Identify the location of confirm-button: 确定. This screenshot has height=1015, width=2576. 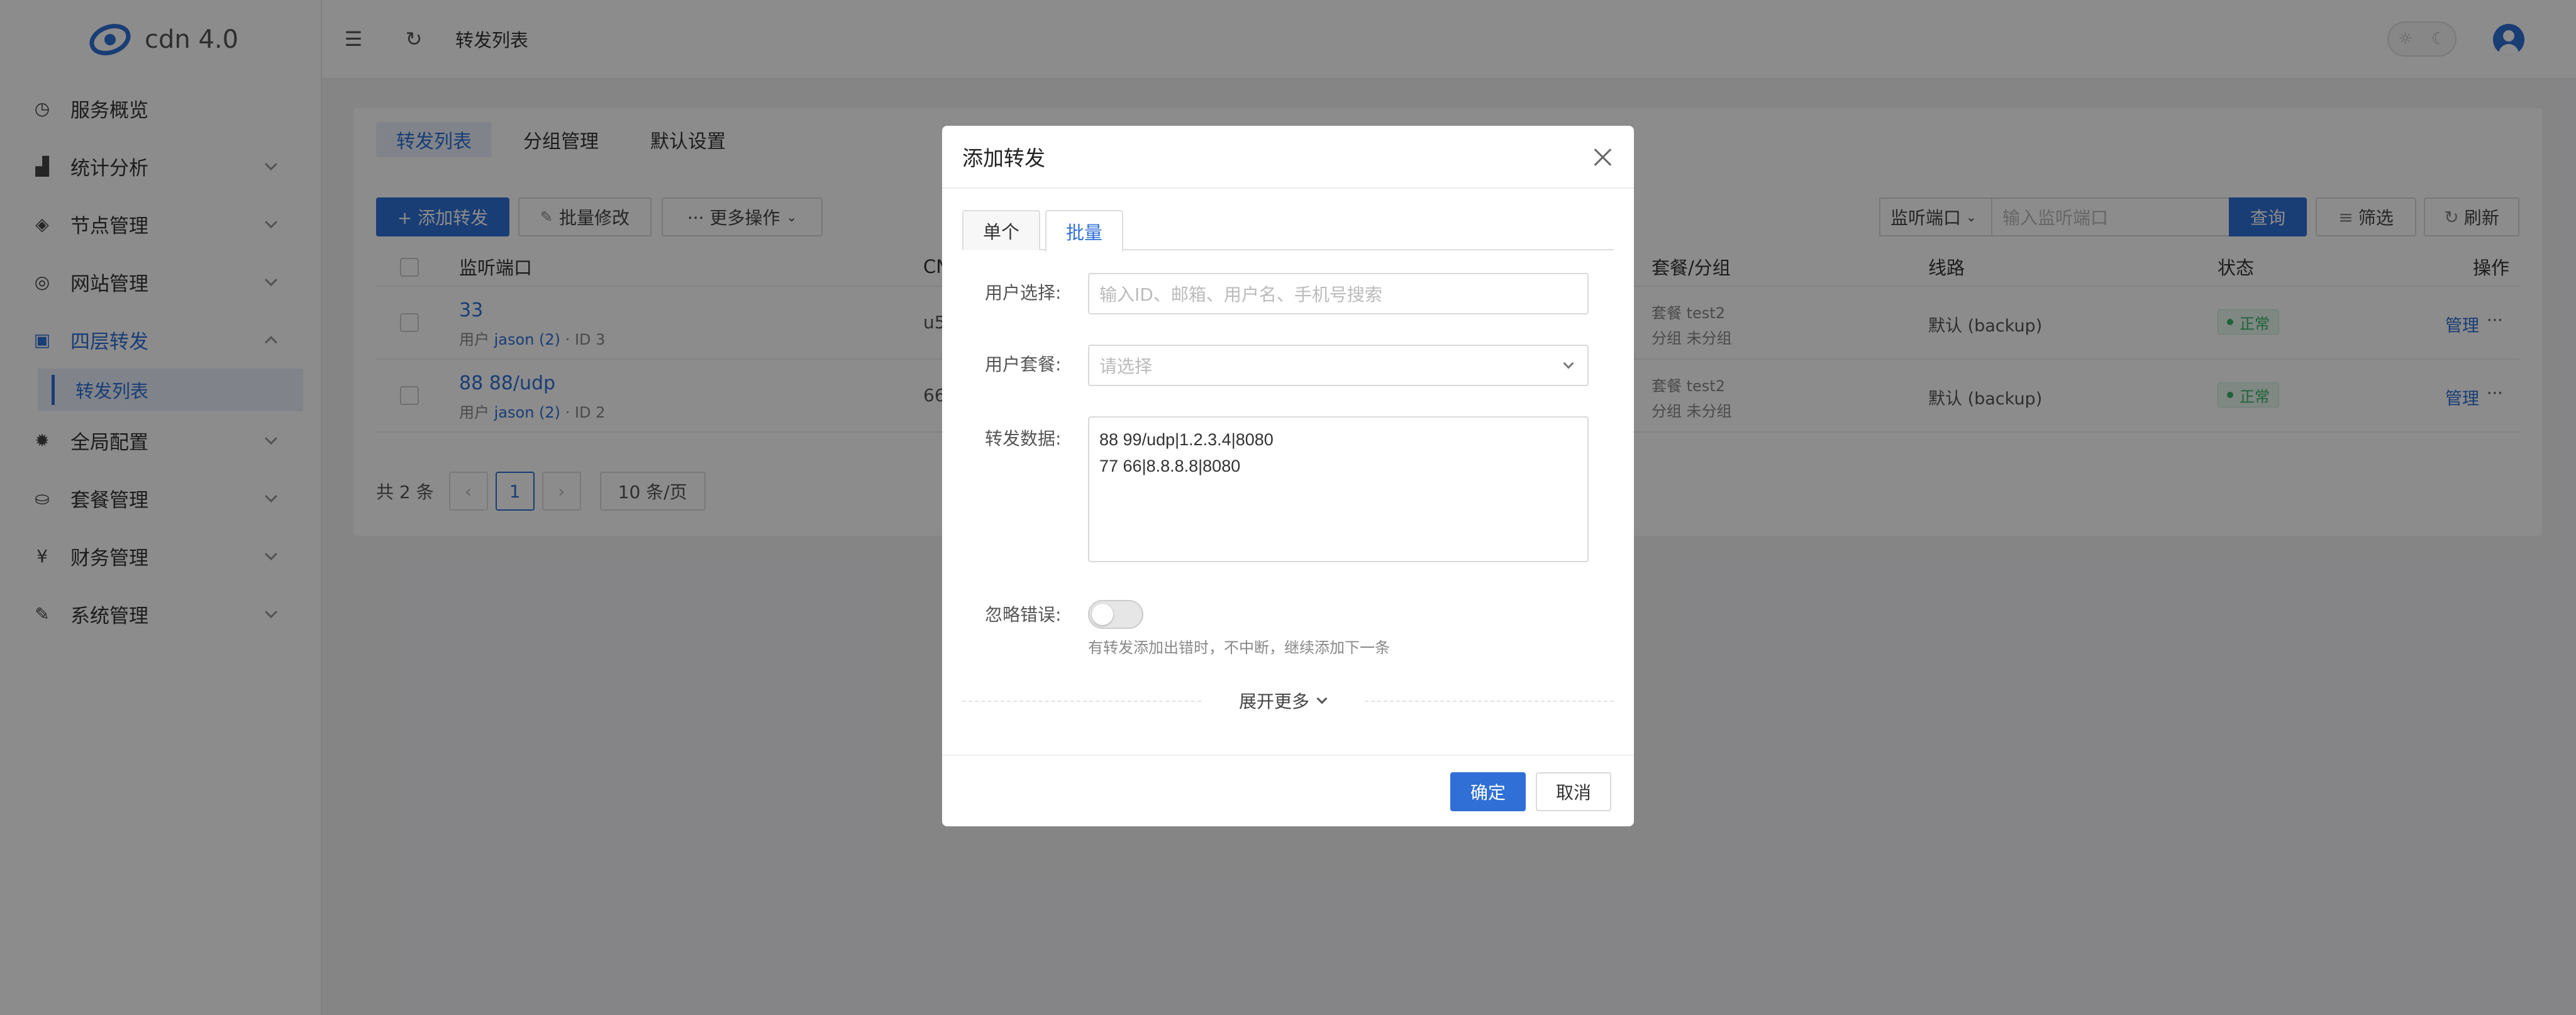
(1488, 791).